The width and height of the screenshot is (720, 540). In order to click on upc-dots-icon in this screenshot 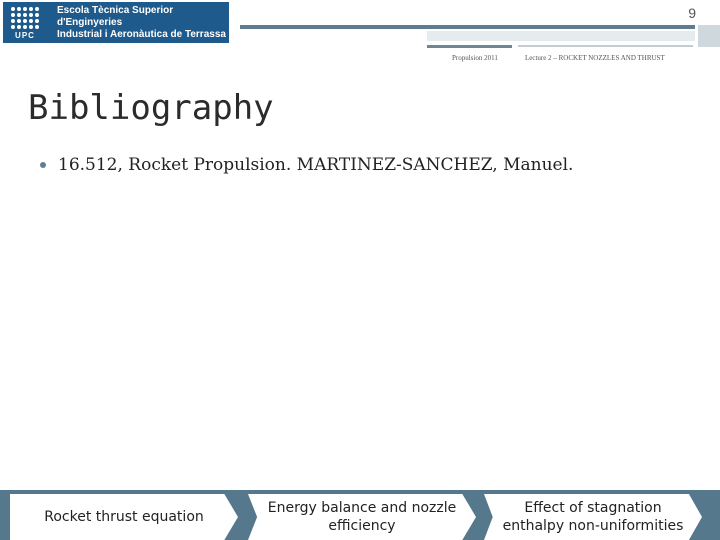, I will do `click(25, 19)`.